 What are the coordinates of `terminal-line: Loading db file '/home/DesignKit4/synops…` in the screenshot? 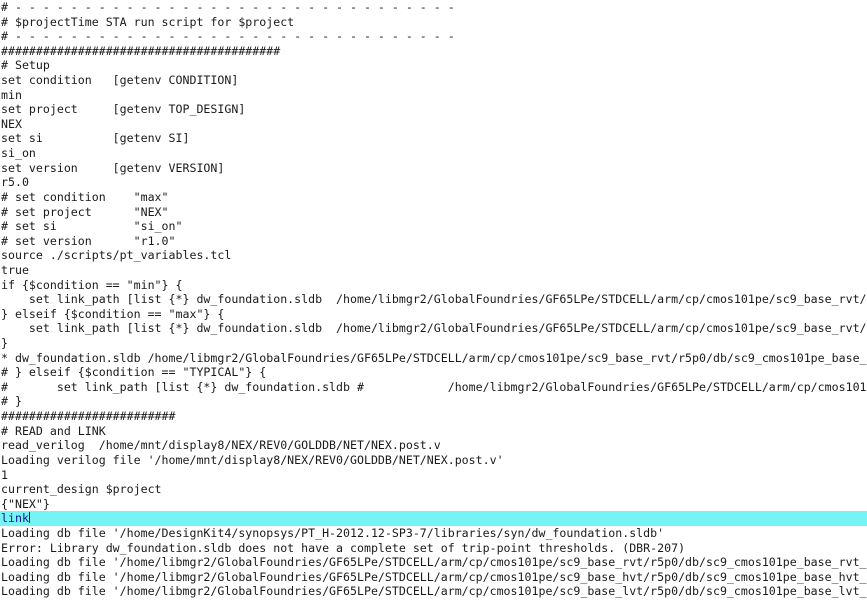 It's located at (333, 532).